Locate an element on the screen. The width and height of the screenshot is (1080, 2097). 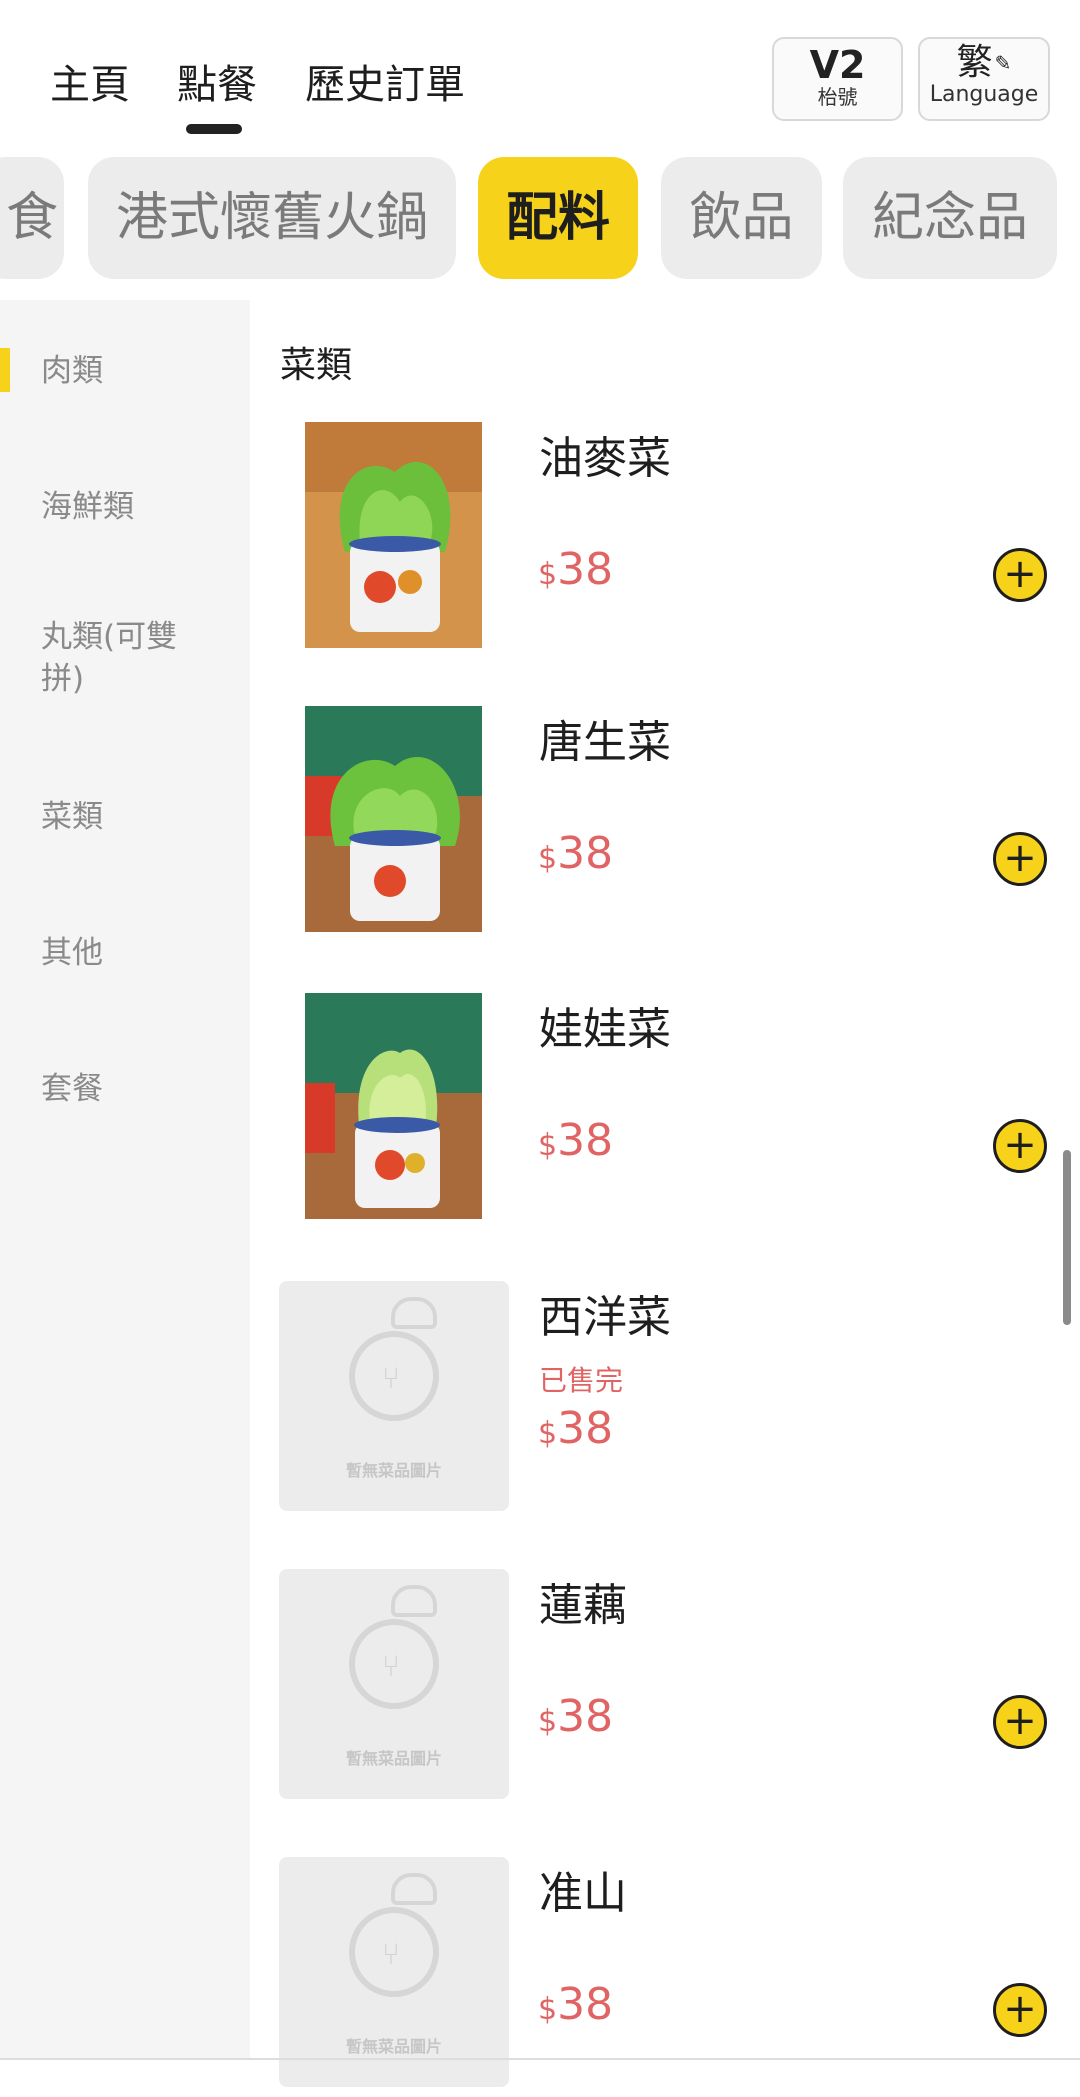
table-number-badge: V2 枱號 is located at coordinates (837, 79).